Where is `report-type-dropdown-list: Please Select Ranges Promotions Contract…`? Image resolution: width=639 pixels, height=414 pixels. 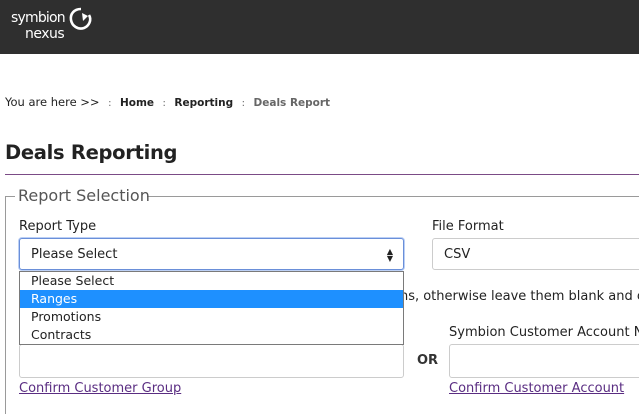
report-type-dropdown-list: Please Select Ranges Promotions Contract… is located at coordinates (211, 308).